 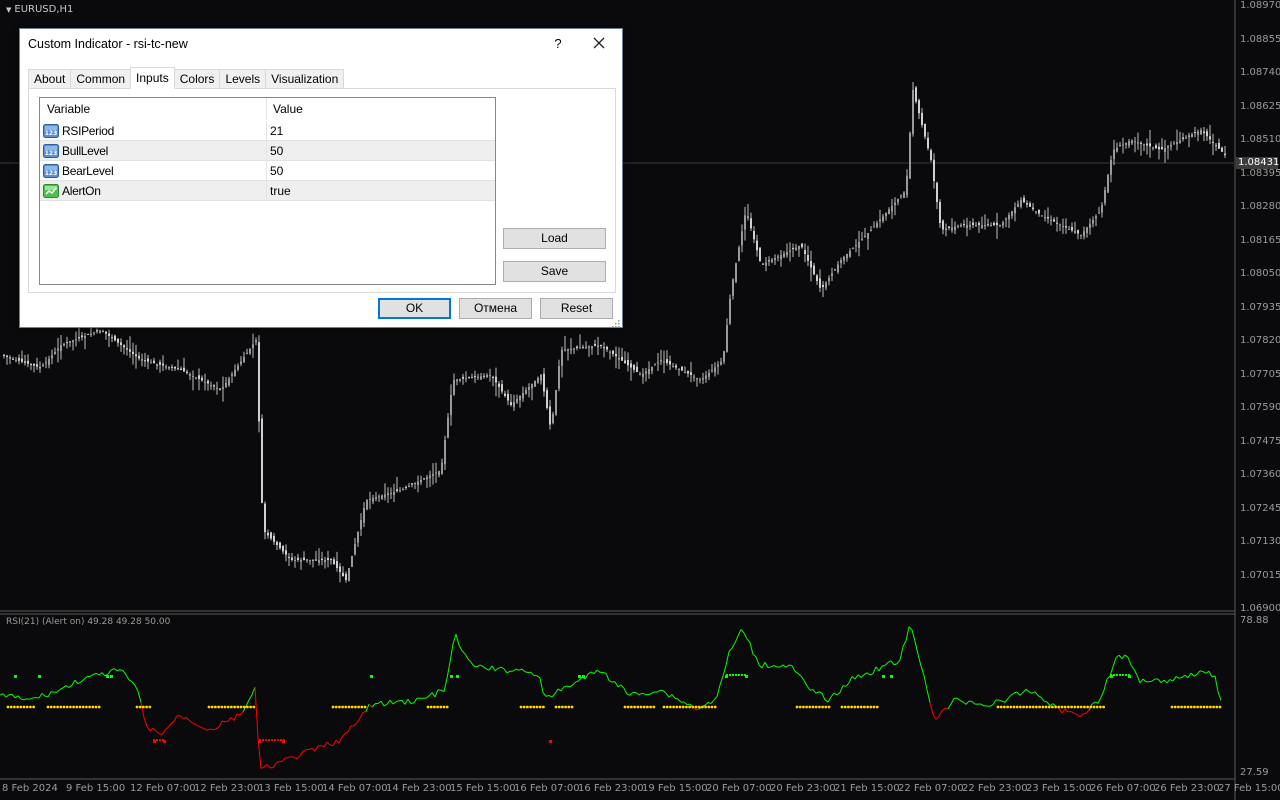 What do you see at coordinates (276, 131) in the screenshot?
I see `param-value: 21` at bounding box center [276, 131].